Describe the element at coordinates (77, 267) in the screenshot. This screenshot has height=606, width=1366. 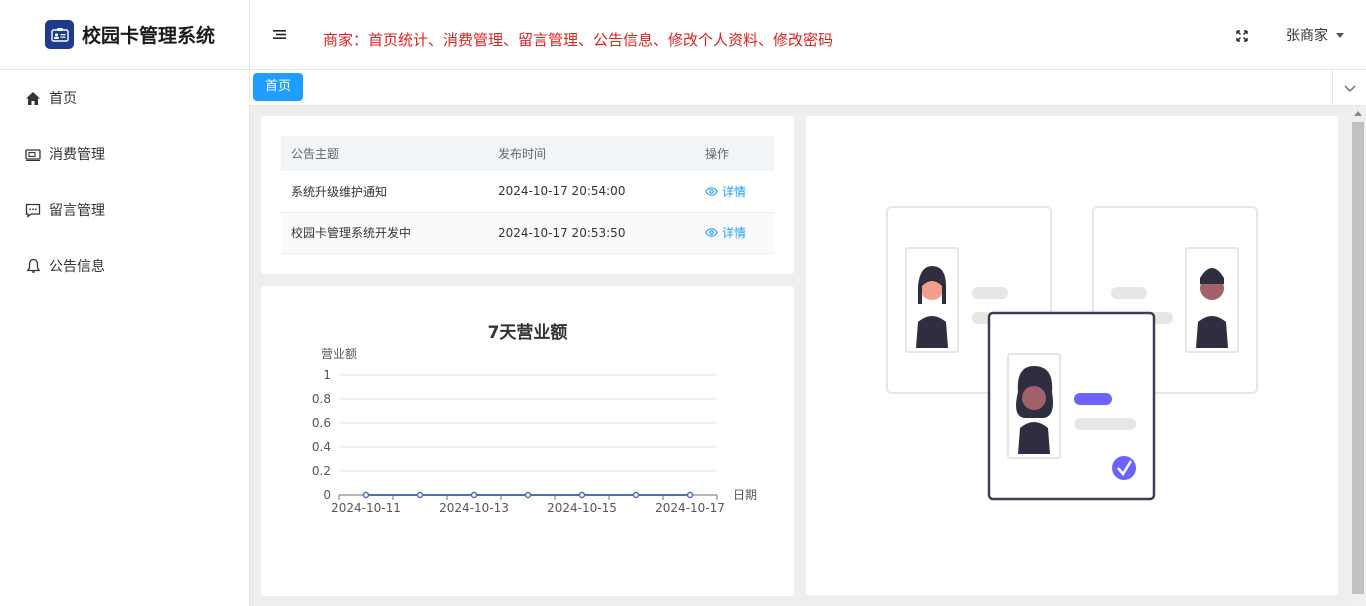
I see `sidebar-item-label: 公告信息` at that location.